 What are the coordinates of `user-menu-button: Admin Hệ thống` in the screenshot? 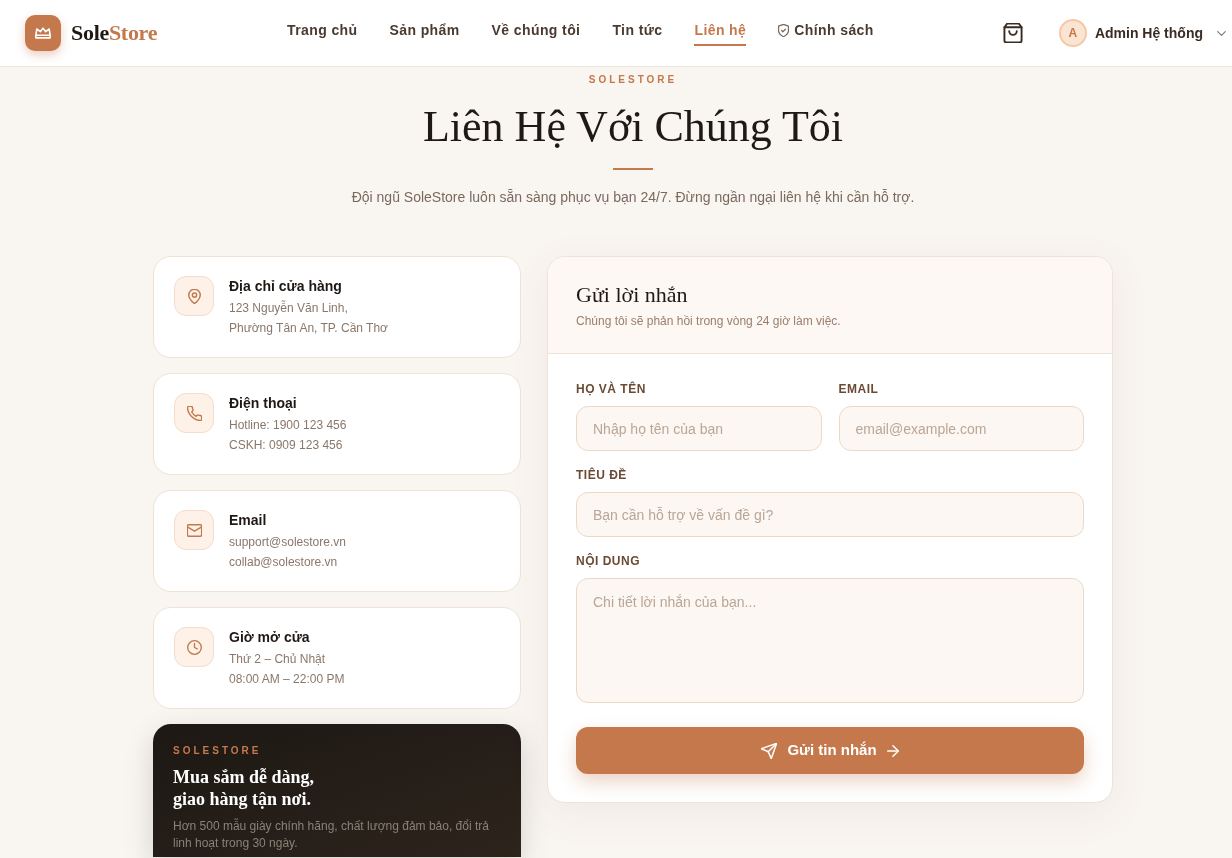 It's located at (1160, 33).